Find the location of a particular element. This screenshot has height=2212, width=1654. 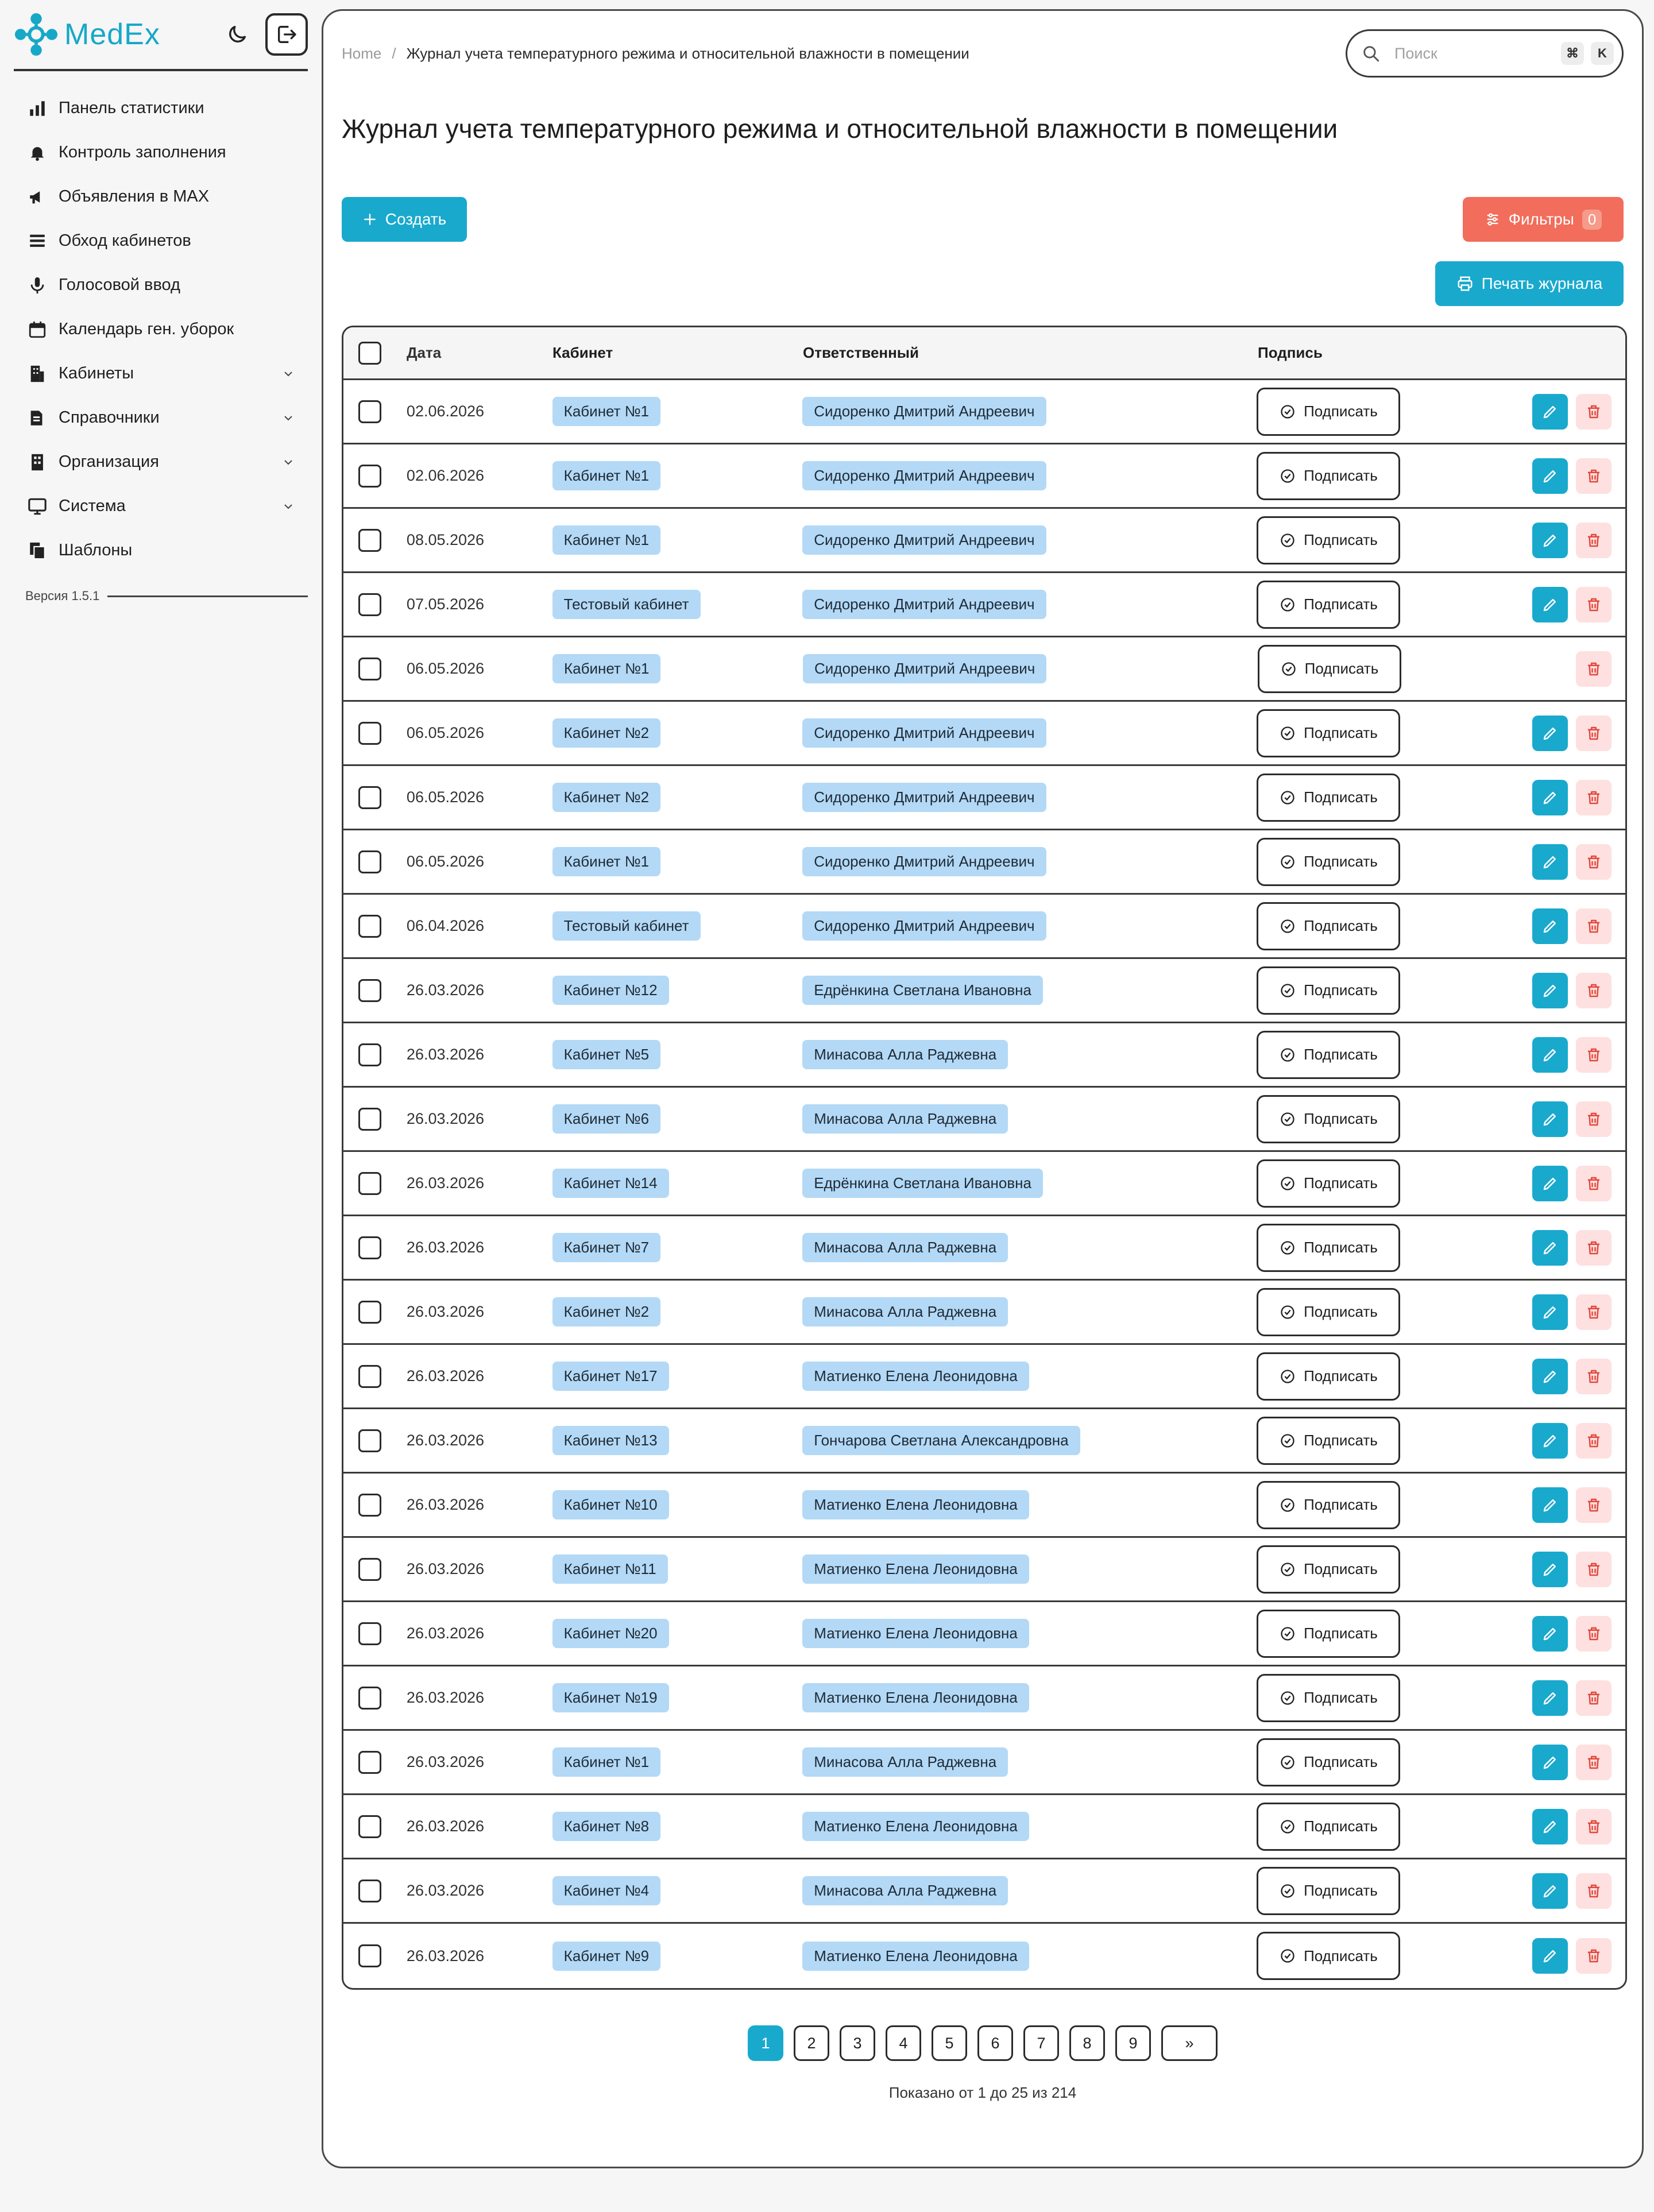

search-input is located at coordinates (1466, 53).